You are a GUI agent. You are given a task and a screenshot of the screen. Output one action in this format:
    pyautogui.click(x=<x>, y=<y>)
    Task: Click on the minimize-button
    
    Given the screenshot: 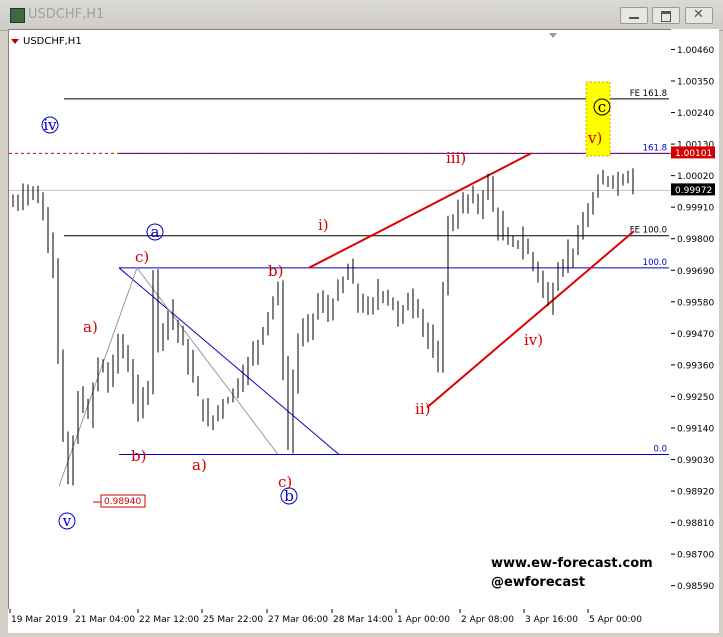 What is the action you would take?
    pyautogui.click(x=634, y=15)
    